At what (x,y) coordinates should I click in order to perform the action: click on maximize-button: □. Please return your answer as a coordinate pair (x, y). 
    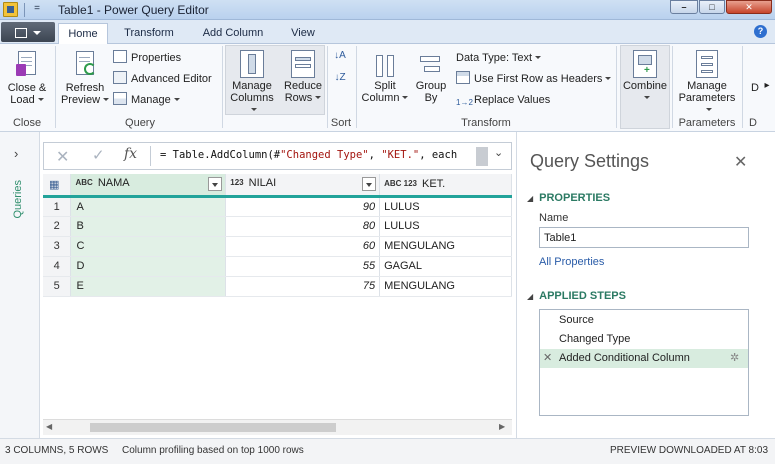
    Looking at the image, I should click on (712, 7).